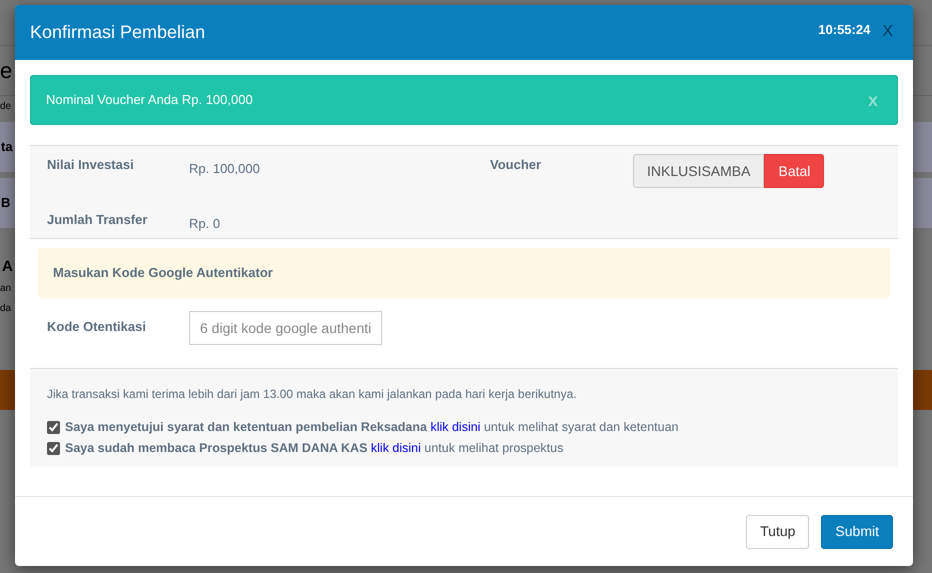  I want to click on auth-code-input: 6 digit kode google authenti, so click(285, 328).